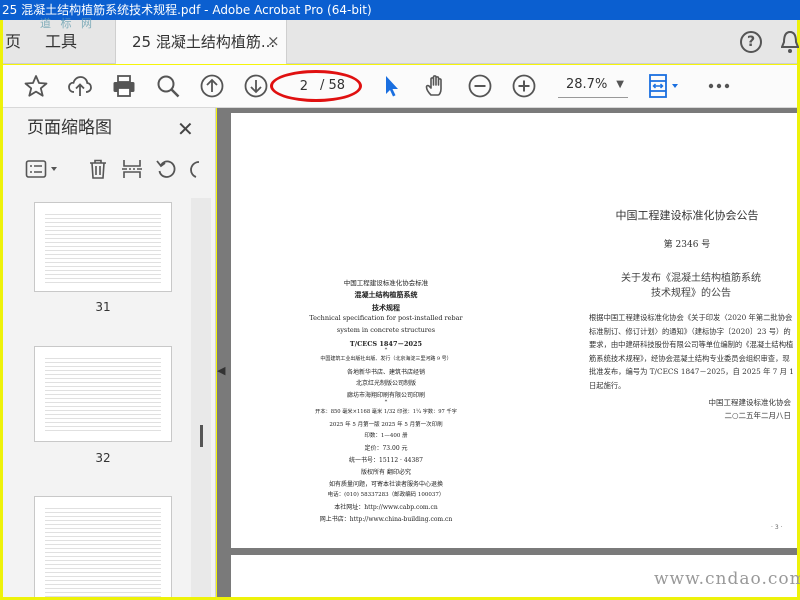 The image size is (800, 600). I want to click on left-print-run: 印数：1—400 册, so click(386, 436).